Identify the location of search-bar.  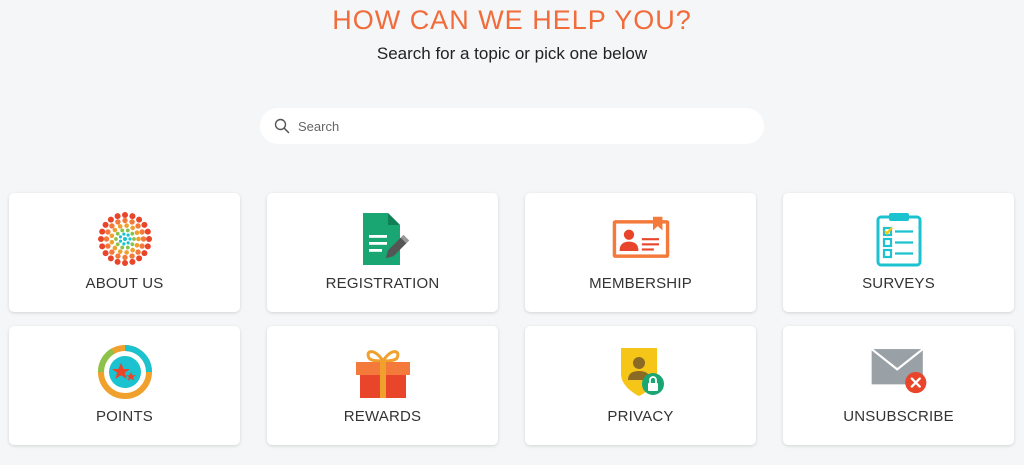
(512, 126).